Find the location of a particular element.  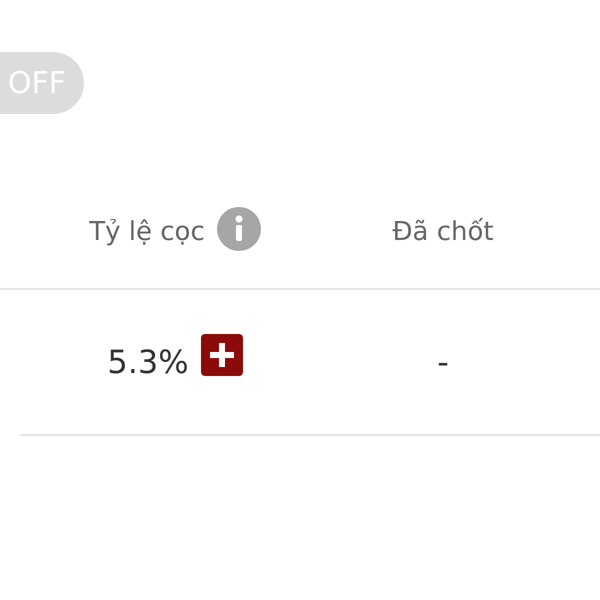

column-header: Tỷ lệ cọc is located at coordinates (147, 232).